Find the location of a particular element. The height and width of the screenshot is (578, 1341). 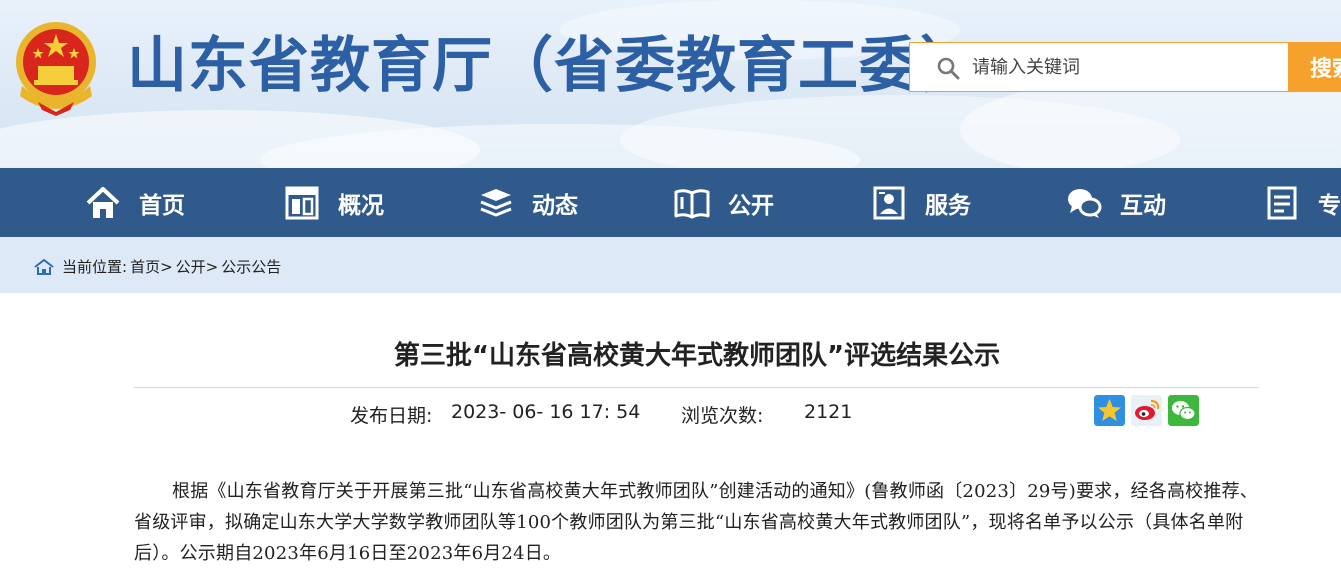

document-icon is located at coordinates (1282, 202).